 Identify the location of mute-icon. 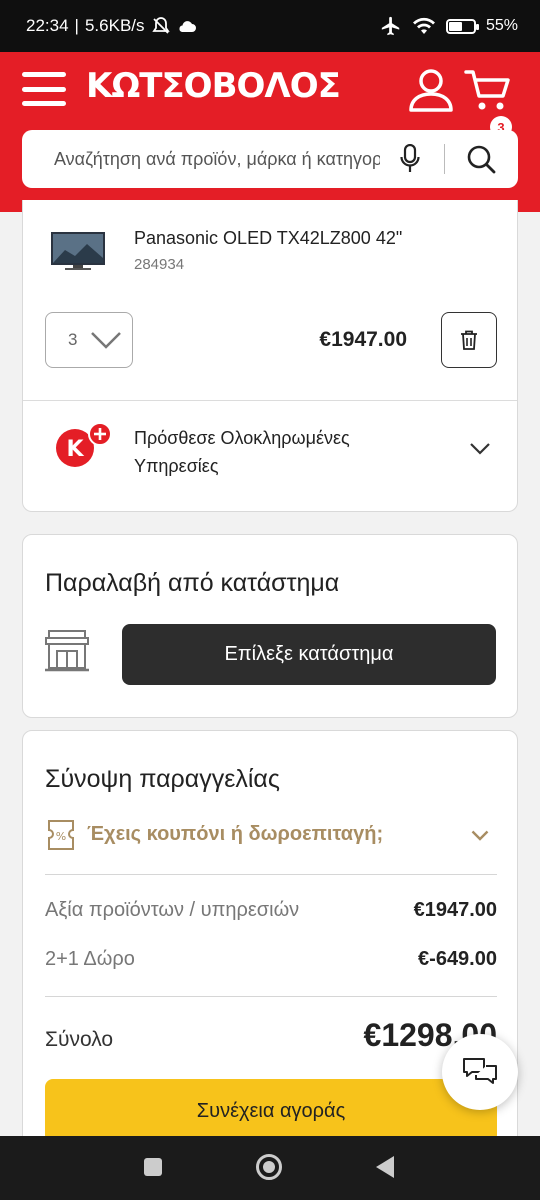
(160, 25).